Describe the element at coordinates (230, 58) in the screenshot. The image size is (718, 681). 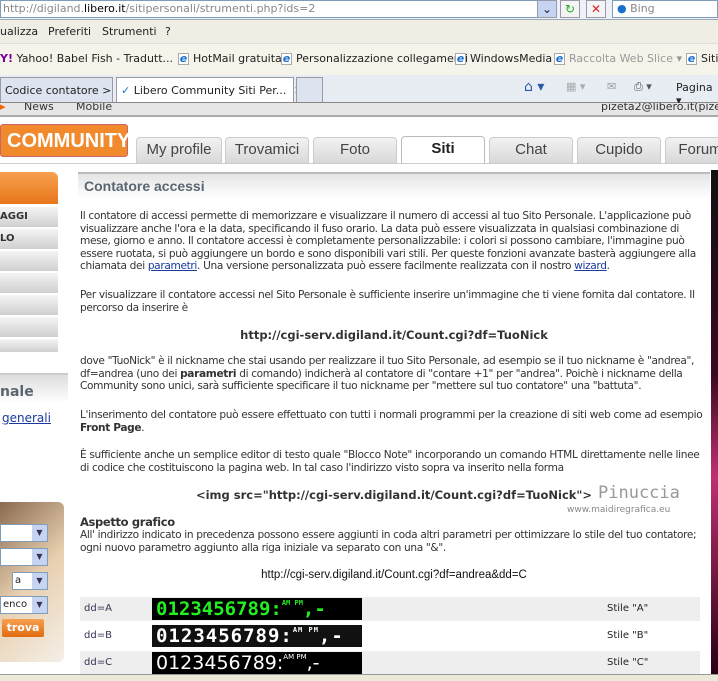
I see `fav-hotmail: e HotMail gratuita` at that location.